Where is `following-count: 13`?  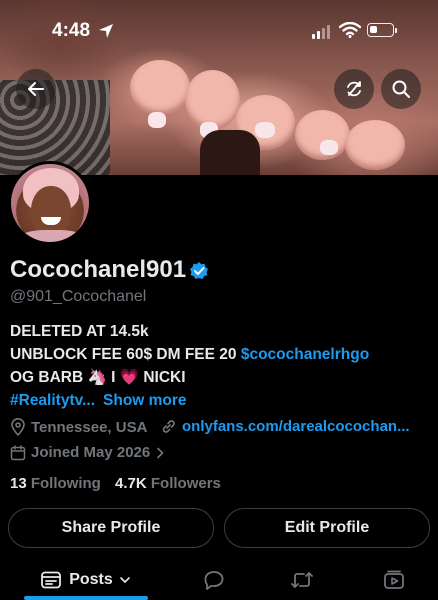 following-count: 13 is located at coordinates (18, 483).